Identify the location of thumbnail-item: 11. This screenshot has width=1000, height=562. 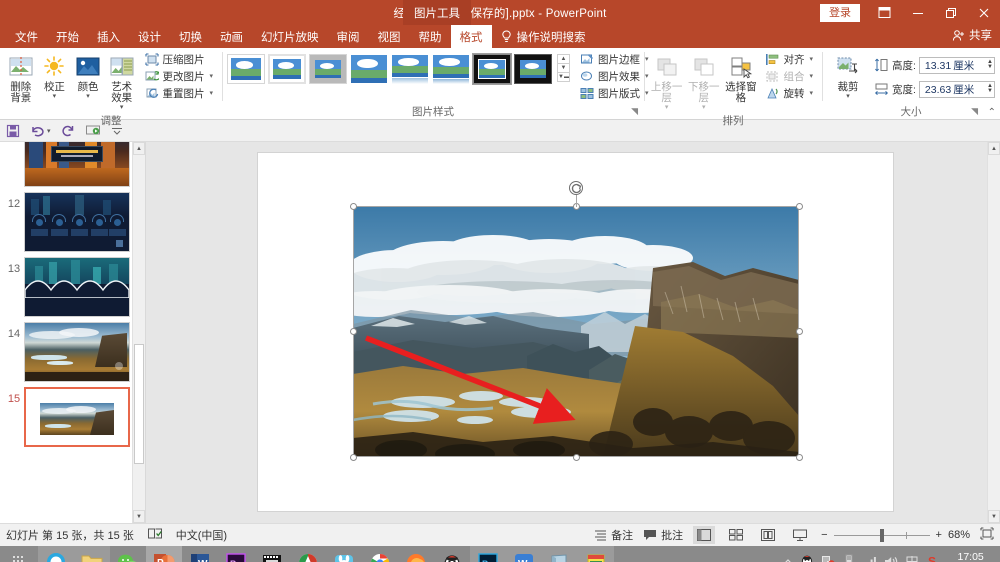
(72, 164).